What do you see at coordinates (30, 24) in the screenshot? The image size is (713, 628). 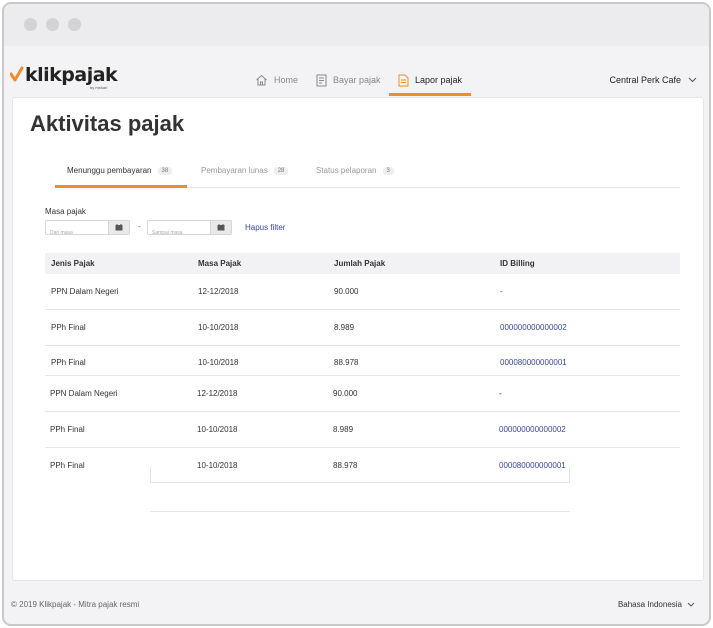 I see `window-close-dot` at bounding box center [30, 24].